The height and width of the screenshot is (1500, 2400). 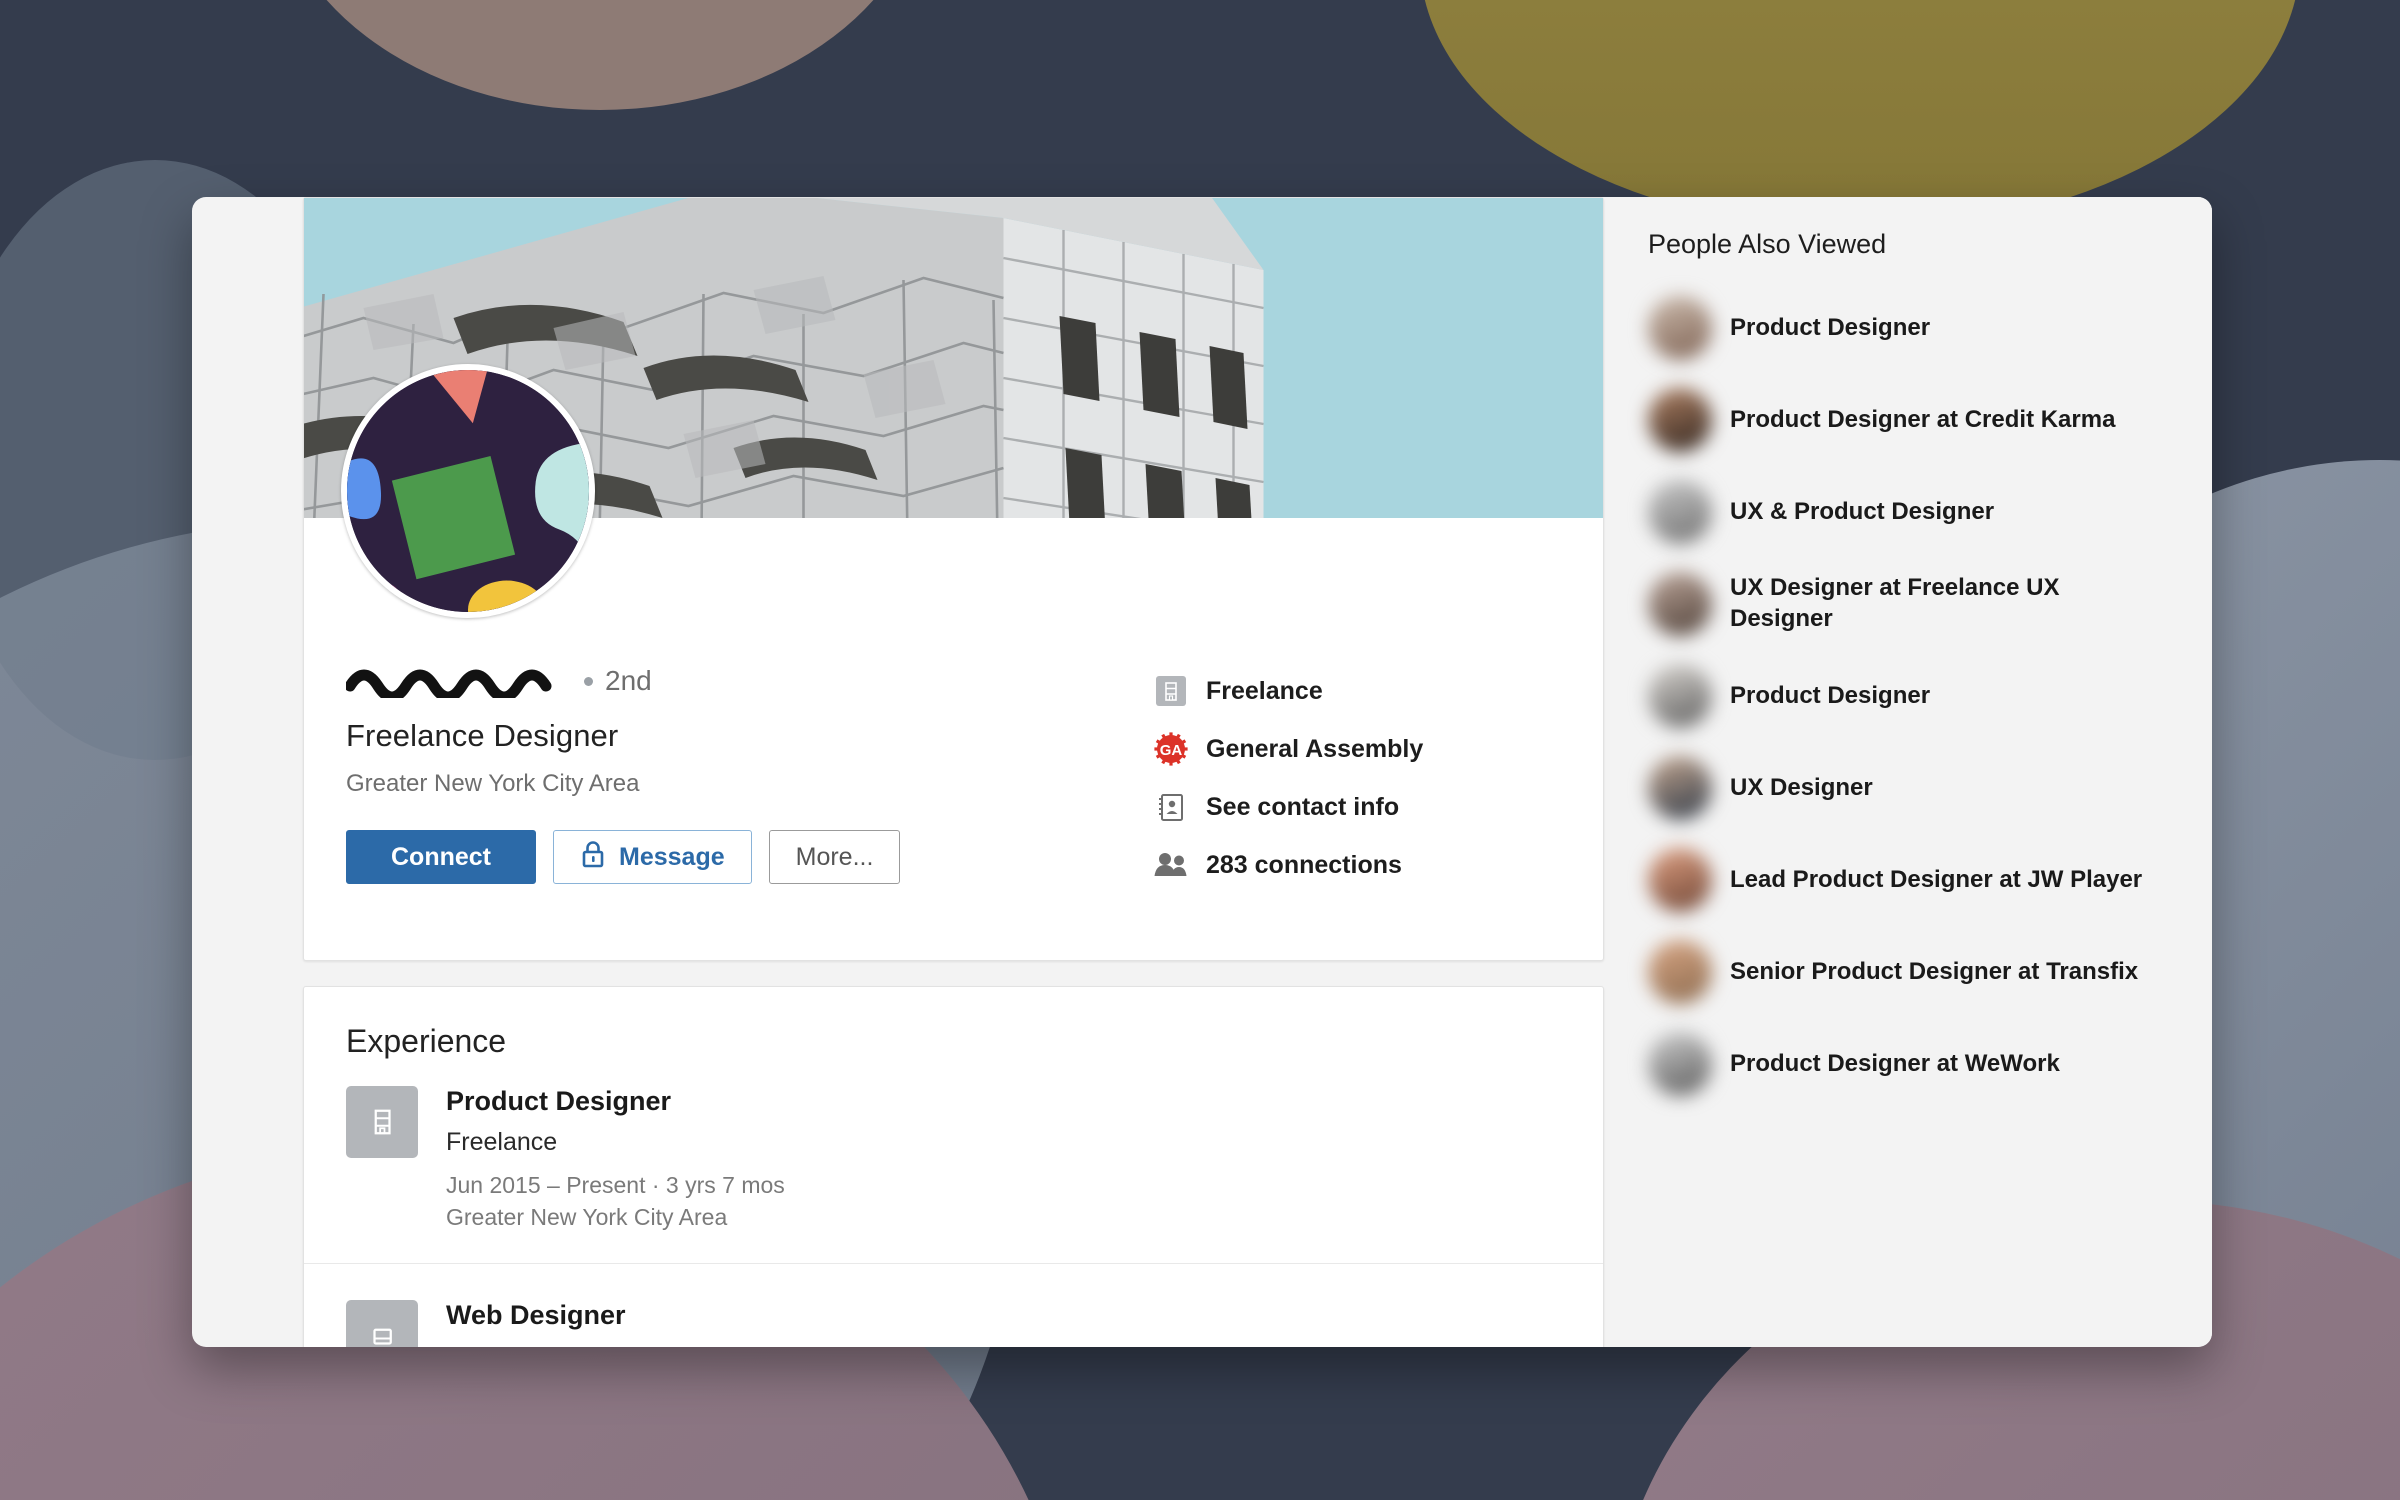 I want to click on list-item-label: Lead Product Designer at JW Player, so click(x=1936, y=879).